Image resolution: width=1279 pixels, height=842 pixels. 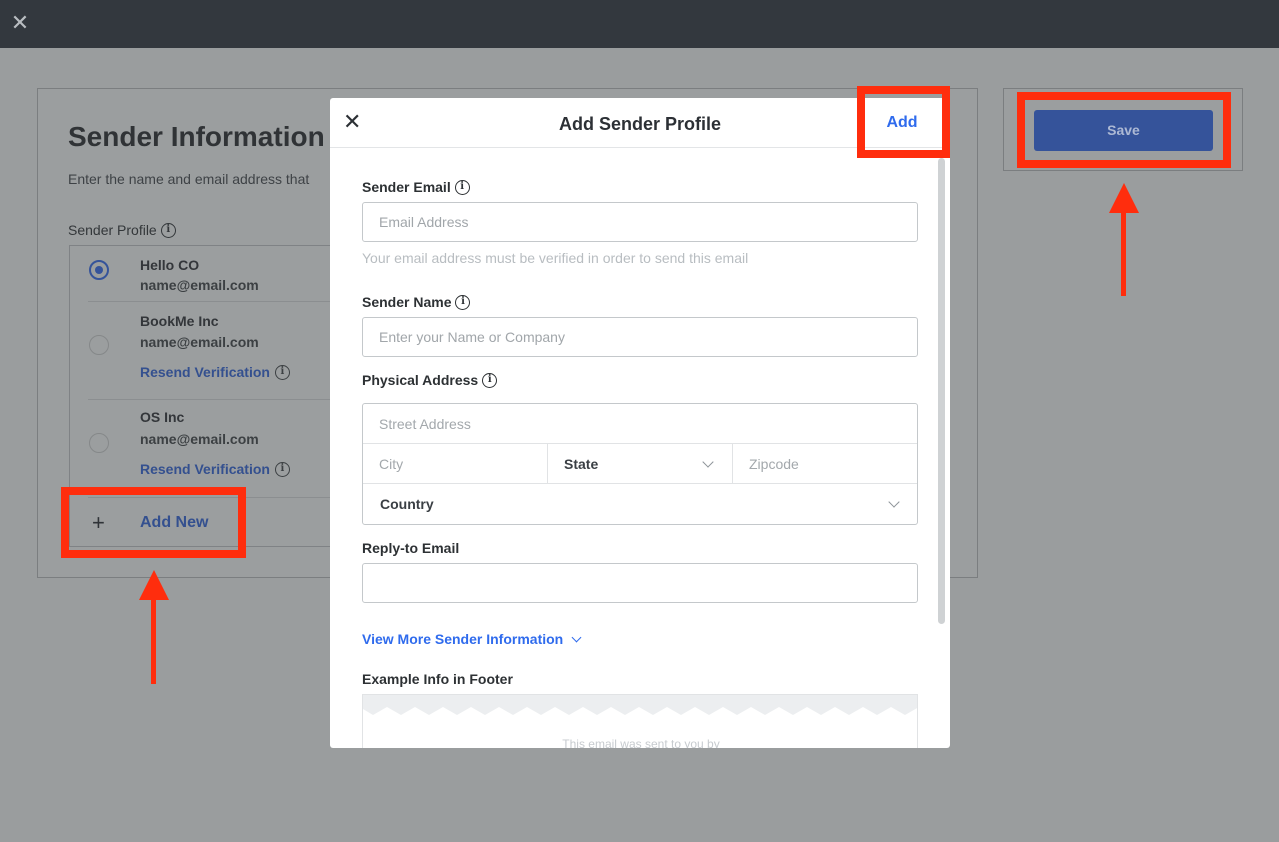 What do you see at coordinates (581, 464) in the screenshot?
I see `state-select-value: State` at bounding box center [581, 464].